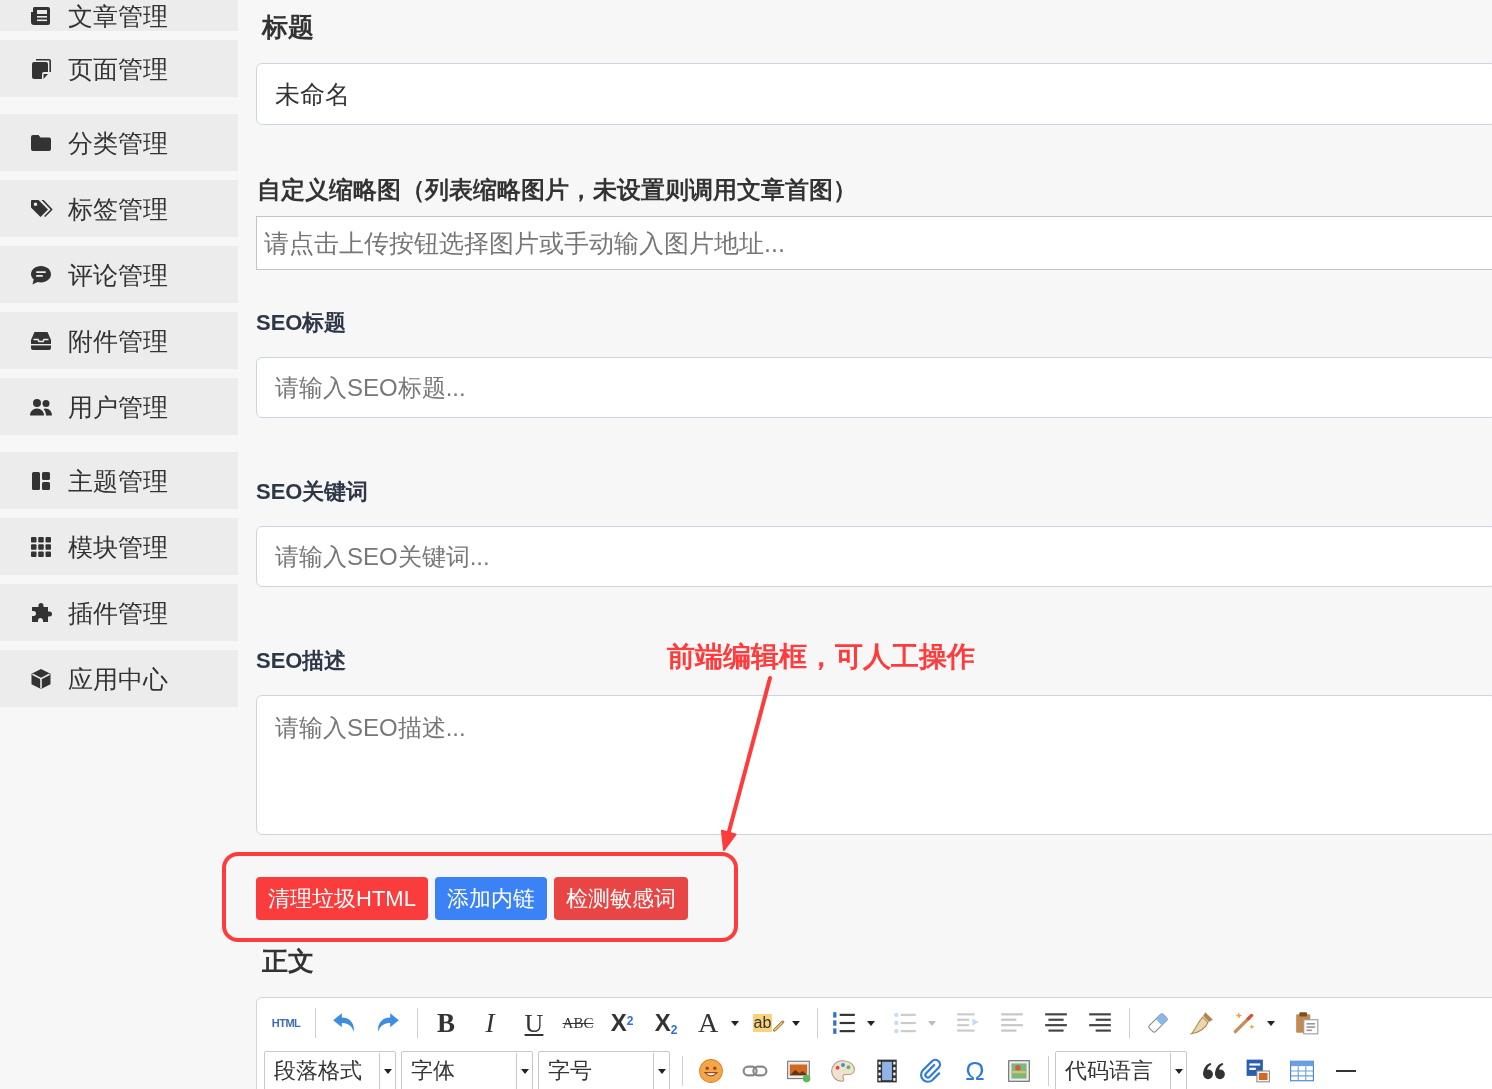 The height and width of the screenshot is (1089, 1492). What do you see at coordinates (286, 1023) in the screenshot?
I see `source-button: HTML` at bounding box center [286, 1023].